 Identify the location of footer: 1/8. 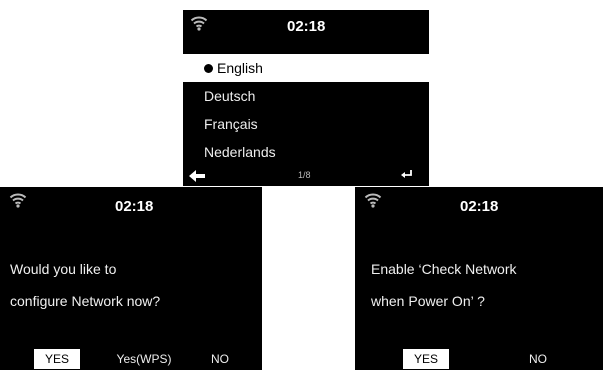
(306, 176).